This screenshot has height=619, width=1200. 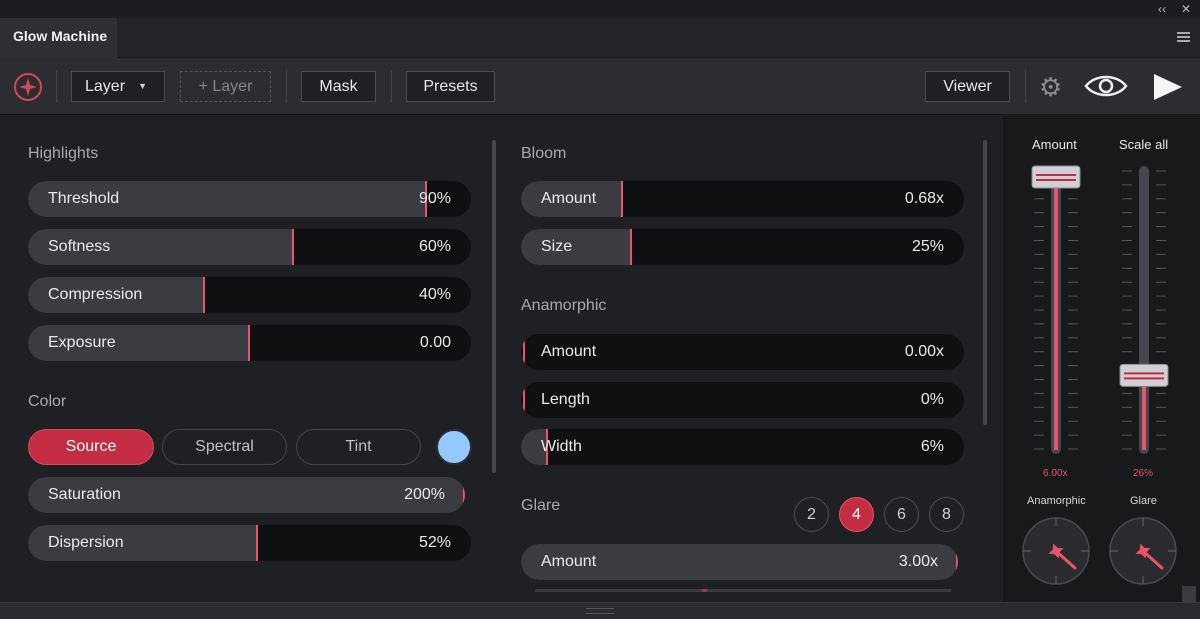 I want to click on bloom-size-slider: Size 25%, so click(x=742, y=247).